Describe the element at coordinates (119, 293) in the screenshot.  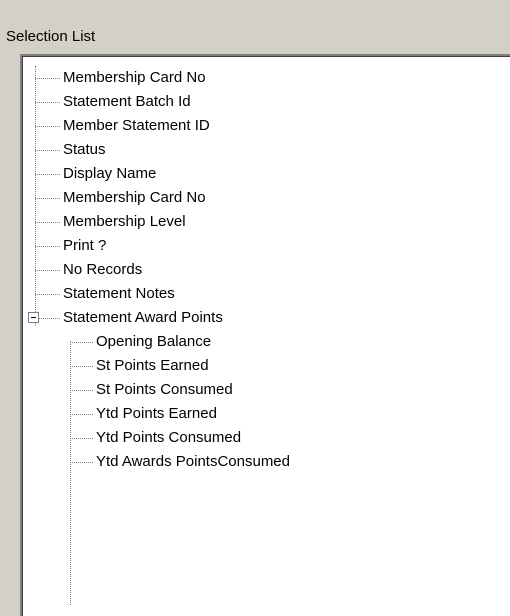
I see `tree-item-label: Statement Notes` at that location.